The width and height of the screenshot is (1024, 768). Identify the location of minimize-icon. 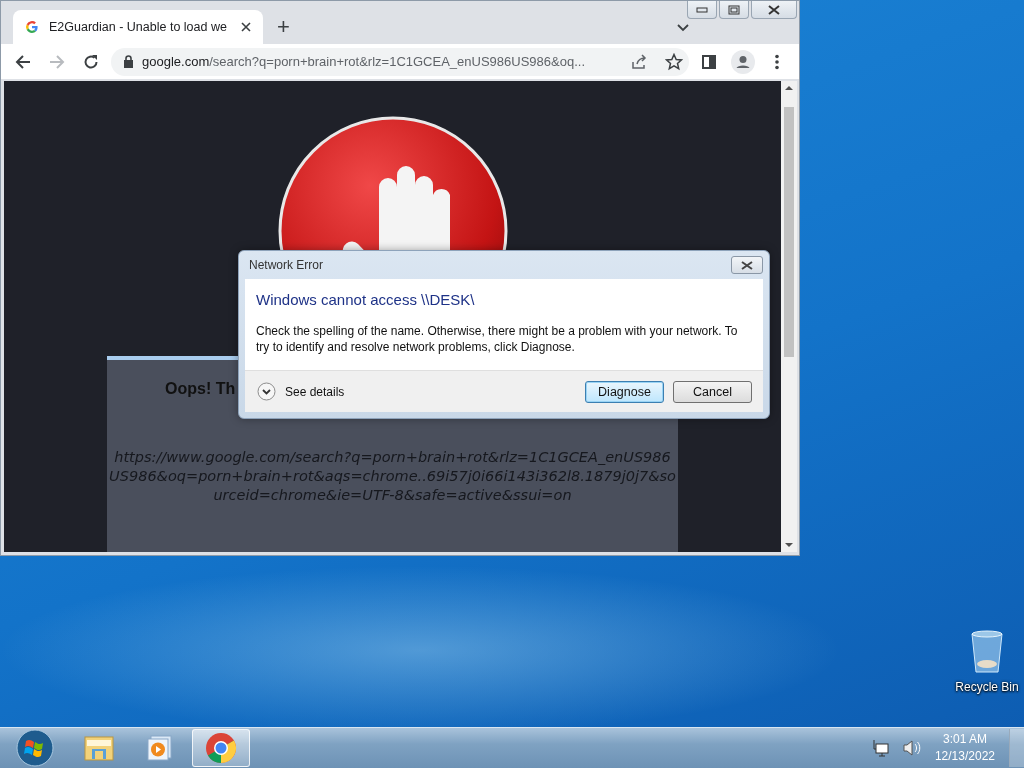
(702, 9).